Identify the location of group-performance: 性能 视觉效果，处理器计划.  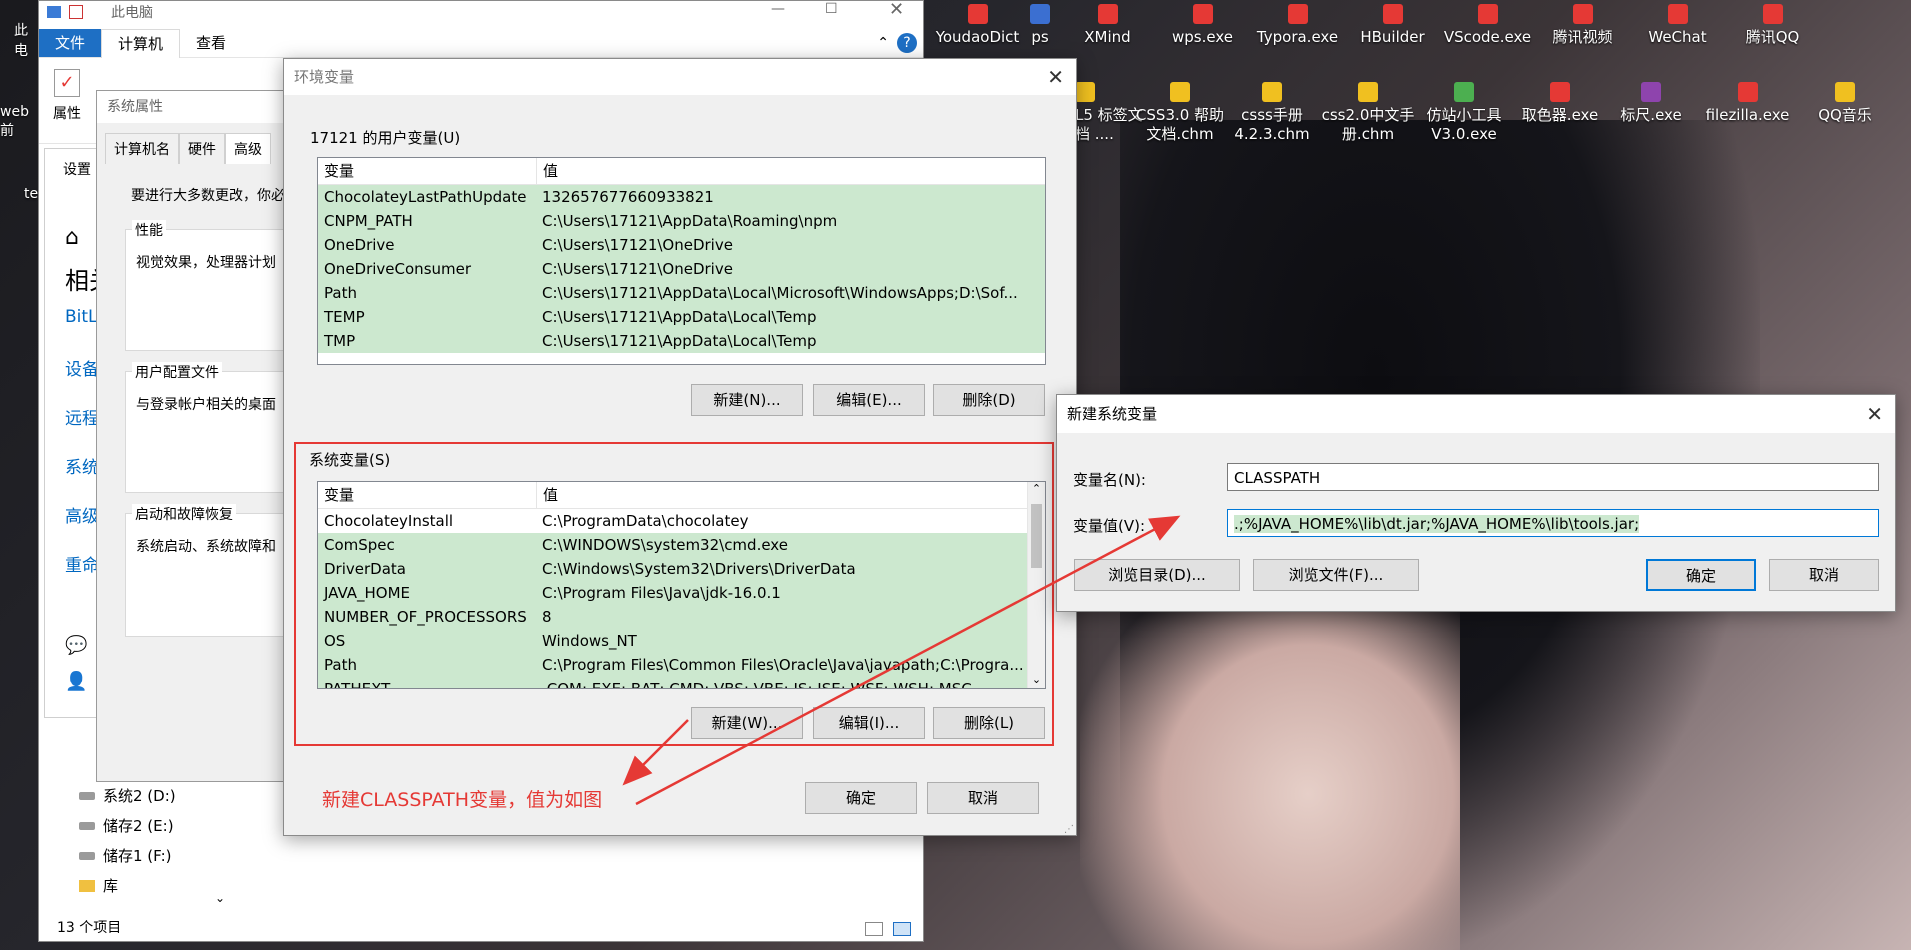
(216, 285).